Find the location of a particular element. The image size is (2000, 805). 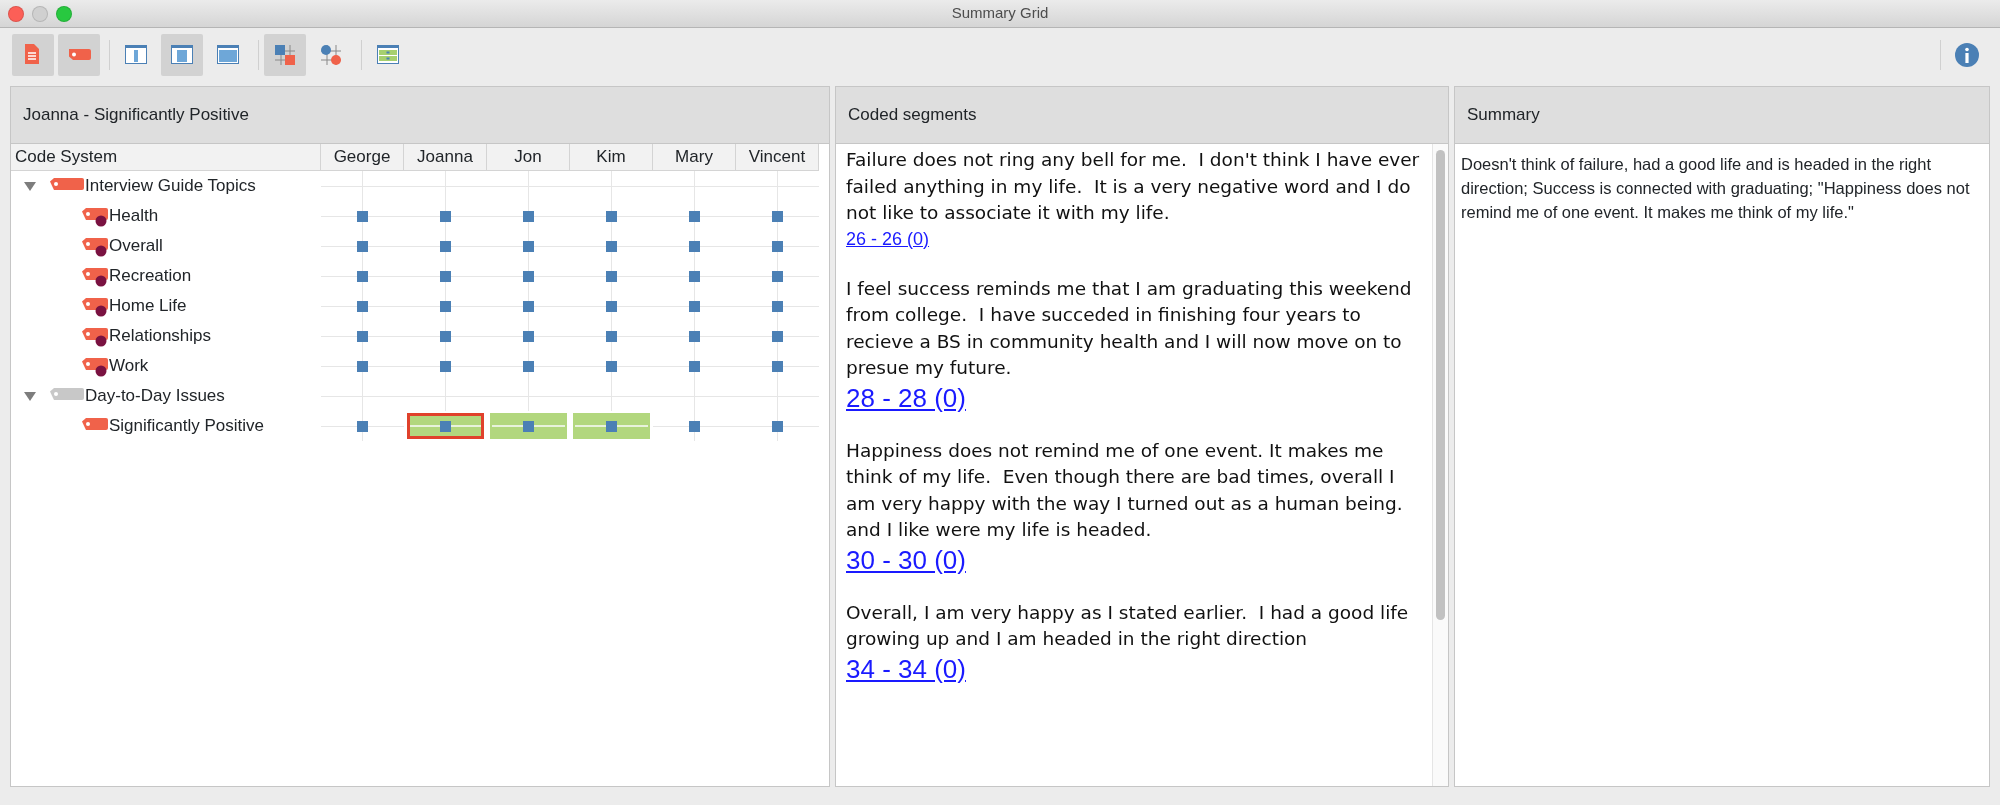

tree-item: Day-to-Day Issues is located at coordinates (155, 396).